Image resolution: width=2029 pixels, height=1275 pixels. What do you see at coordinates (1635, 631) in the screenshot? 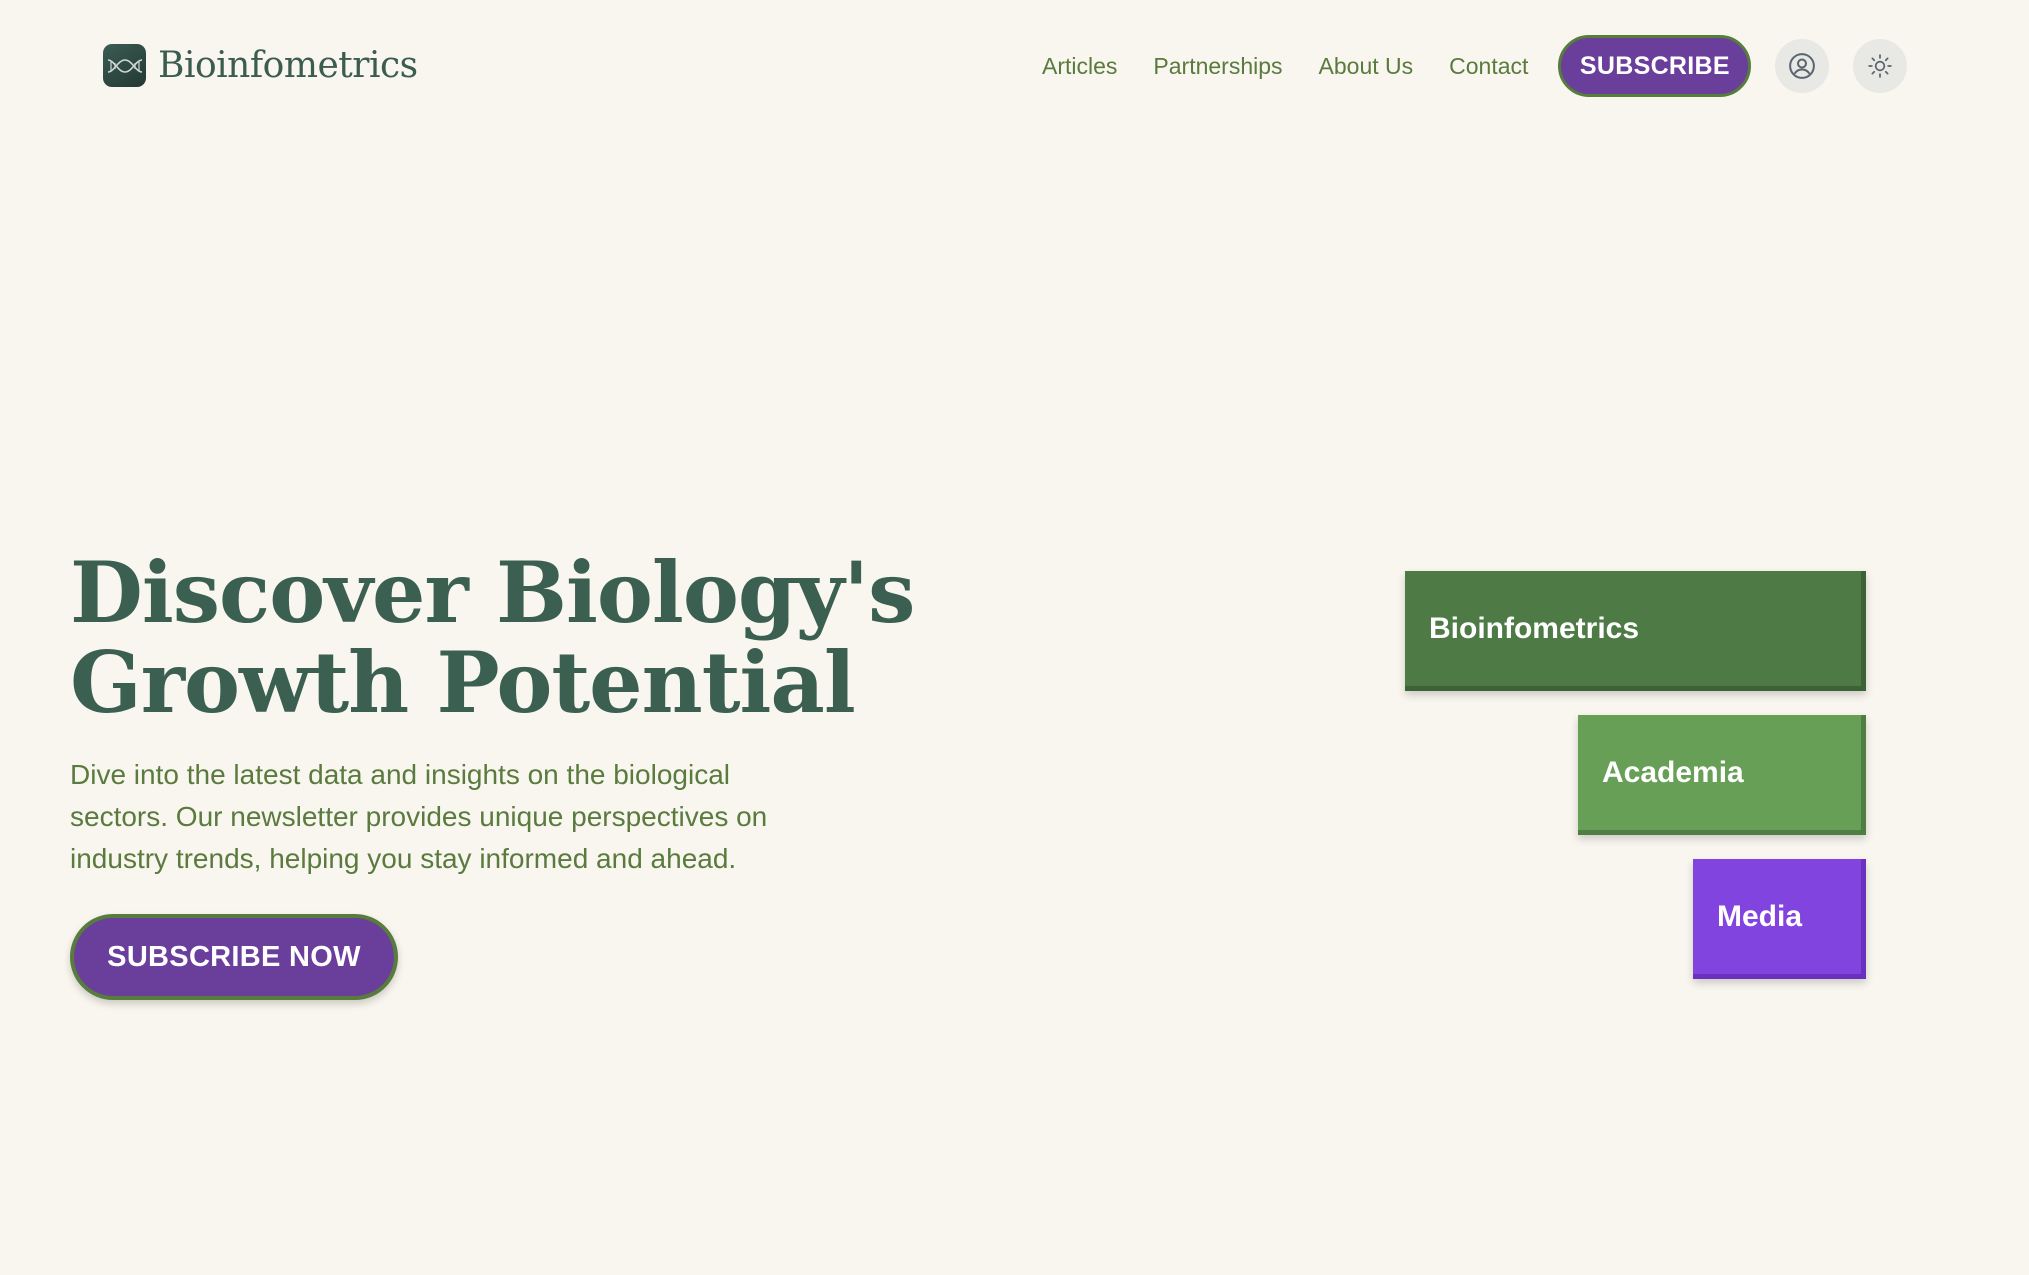
I see `audience-card-bioinfometrics: Bioinfometrics` at bounding box center [1635, 631].